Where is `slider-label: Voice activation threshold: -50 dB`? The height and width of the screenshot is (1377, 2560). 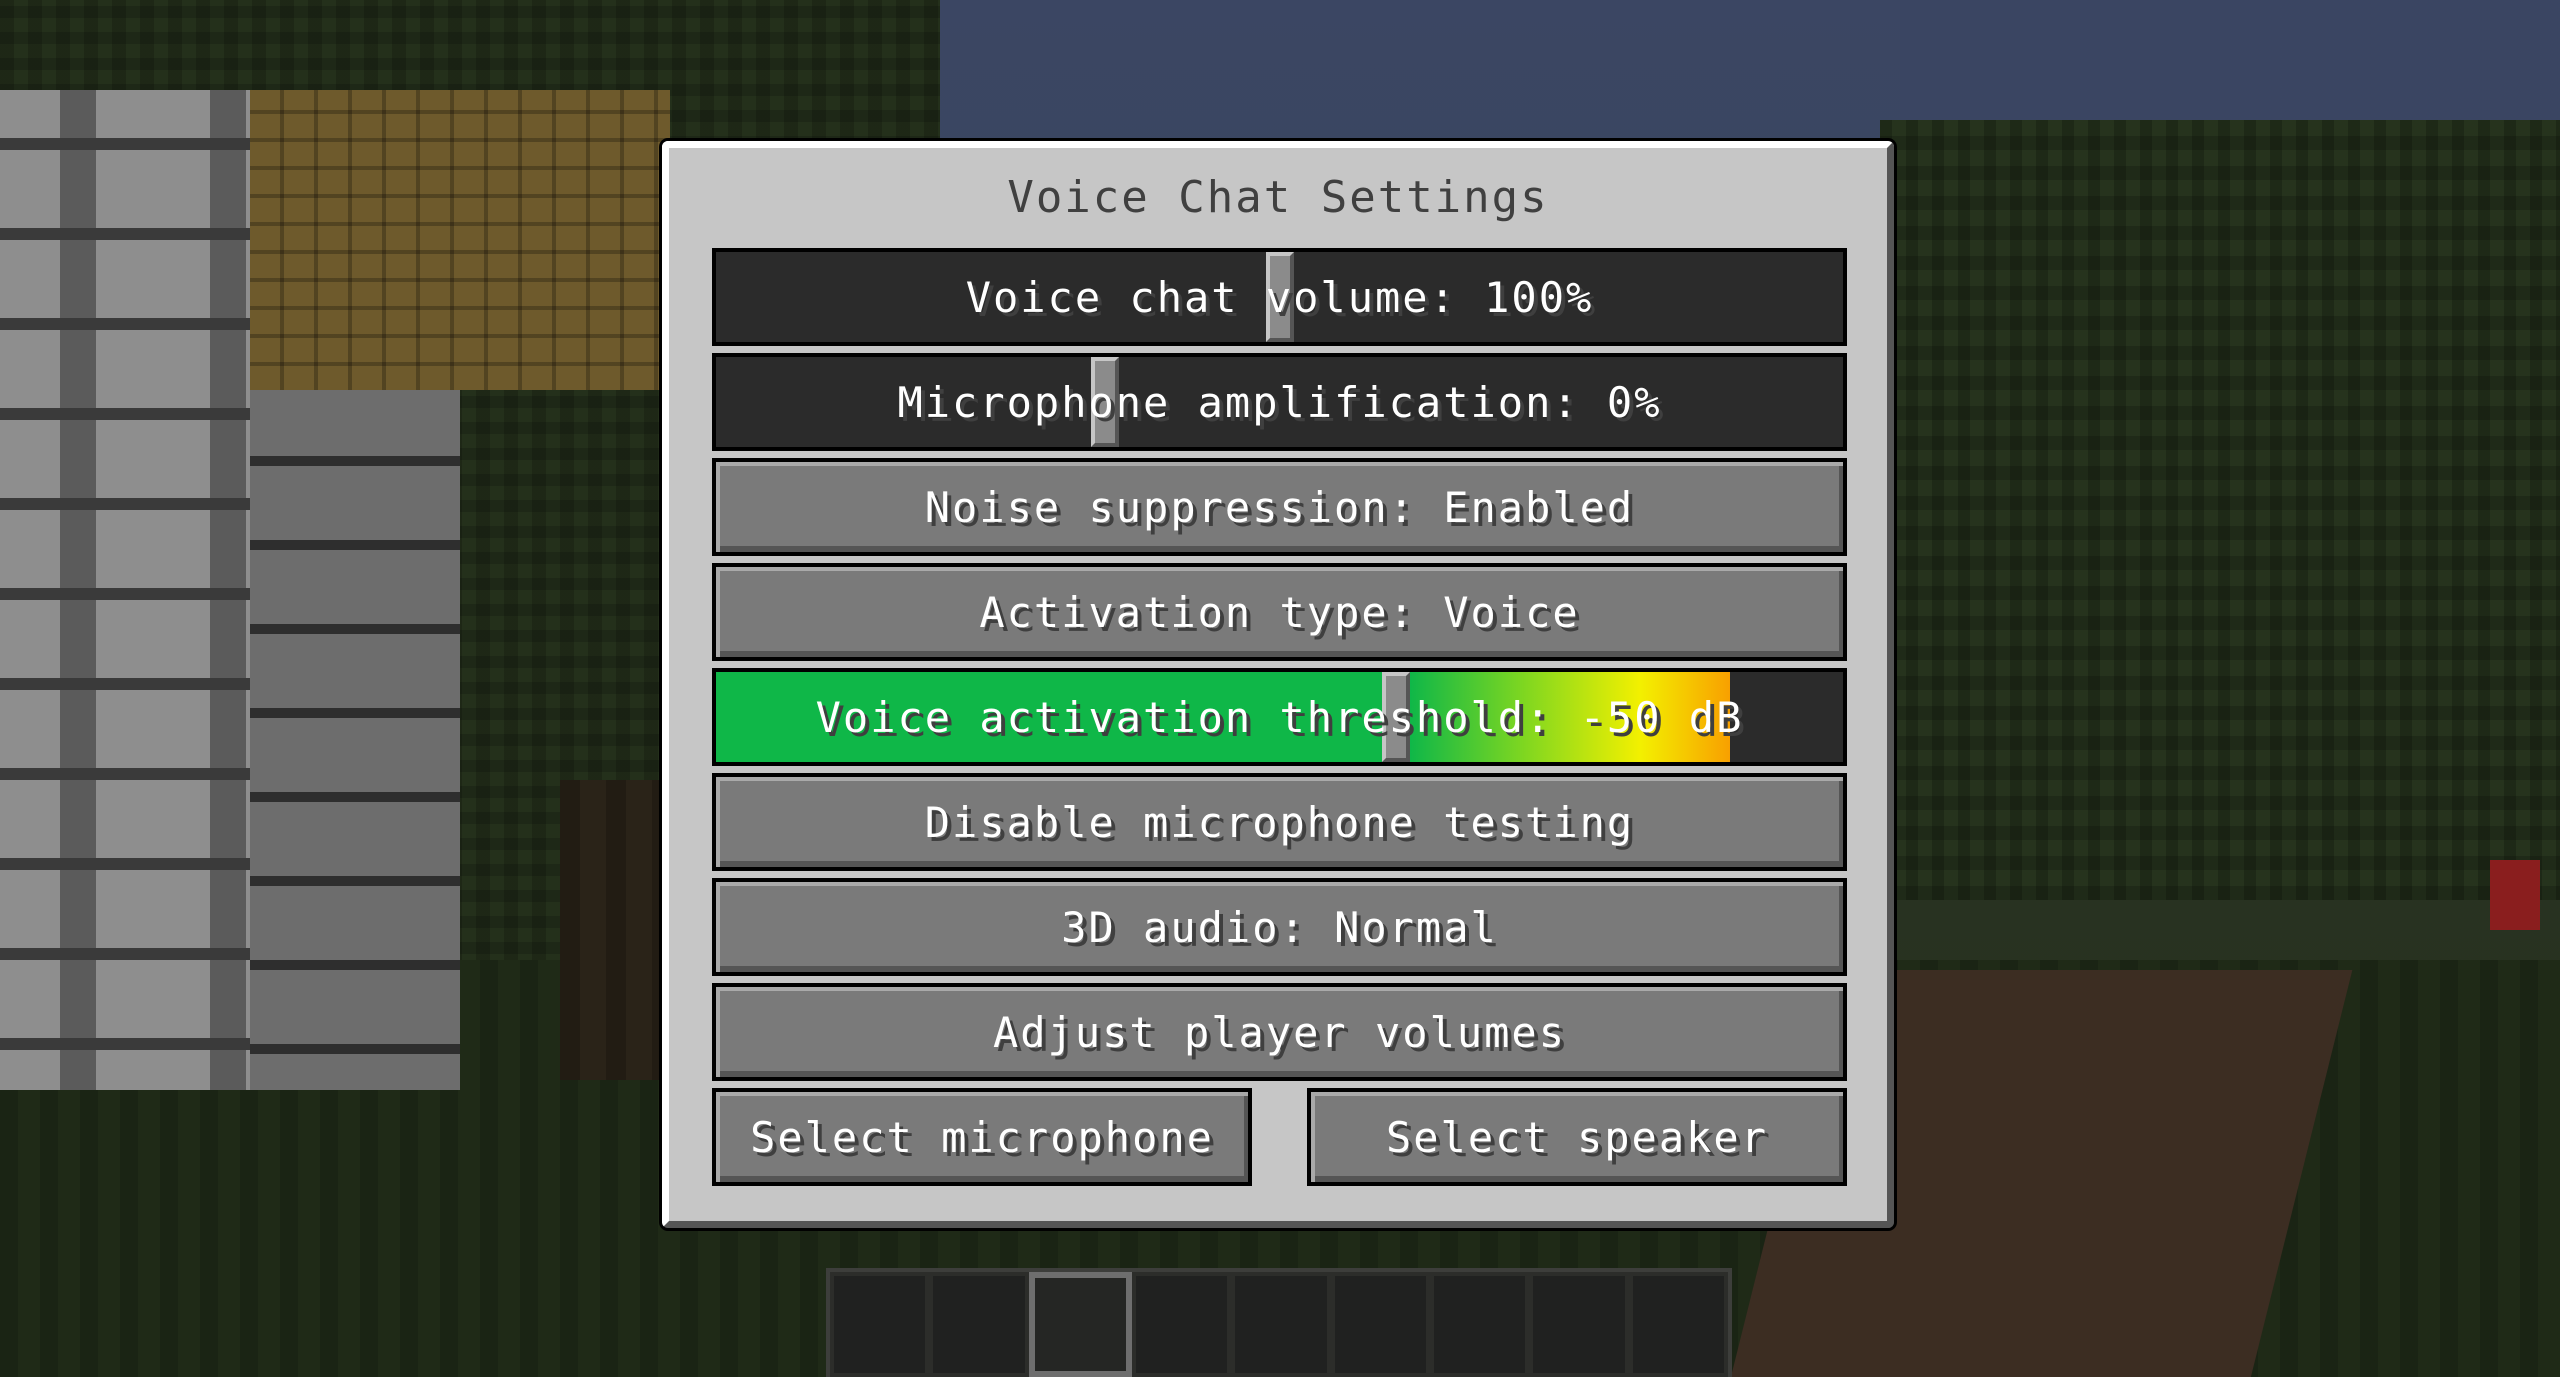 slider-label: Voice activation threshold: -50 dB is located at coordinates (1279, 717).